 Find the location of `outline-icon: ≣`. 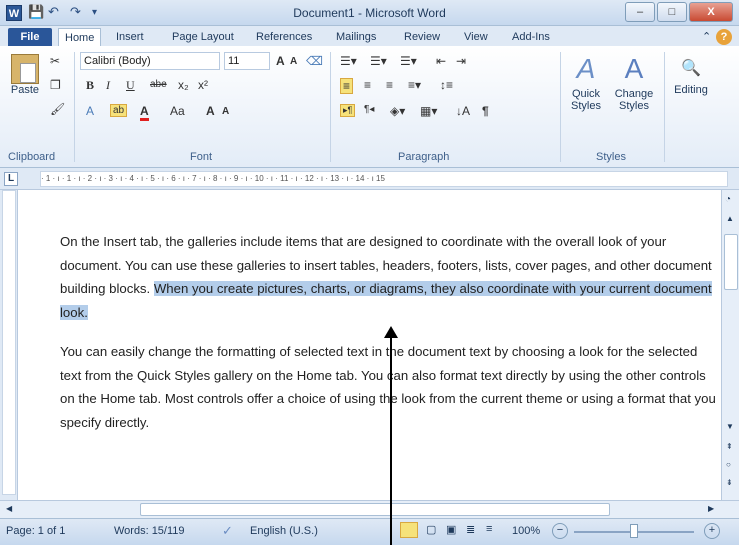

outline-icon: ≣ is located at coordinates (470, 529).